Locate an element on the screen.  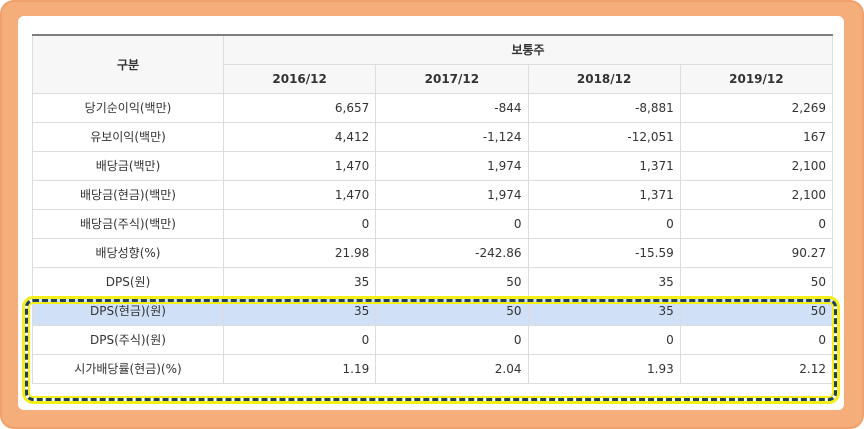
table-row: DPS(주식)(원) 0 0 0 0 is located at coordinates (433, 339).